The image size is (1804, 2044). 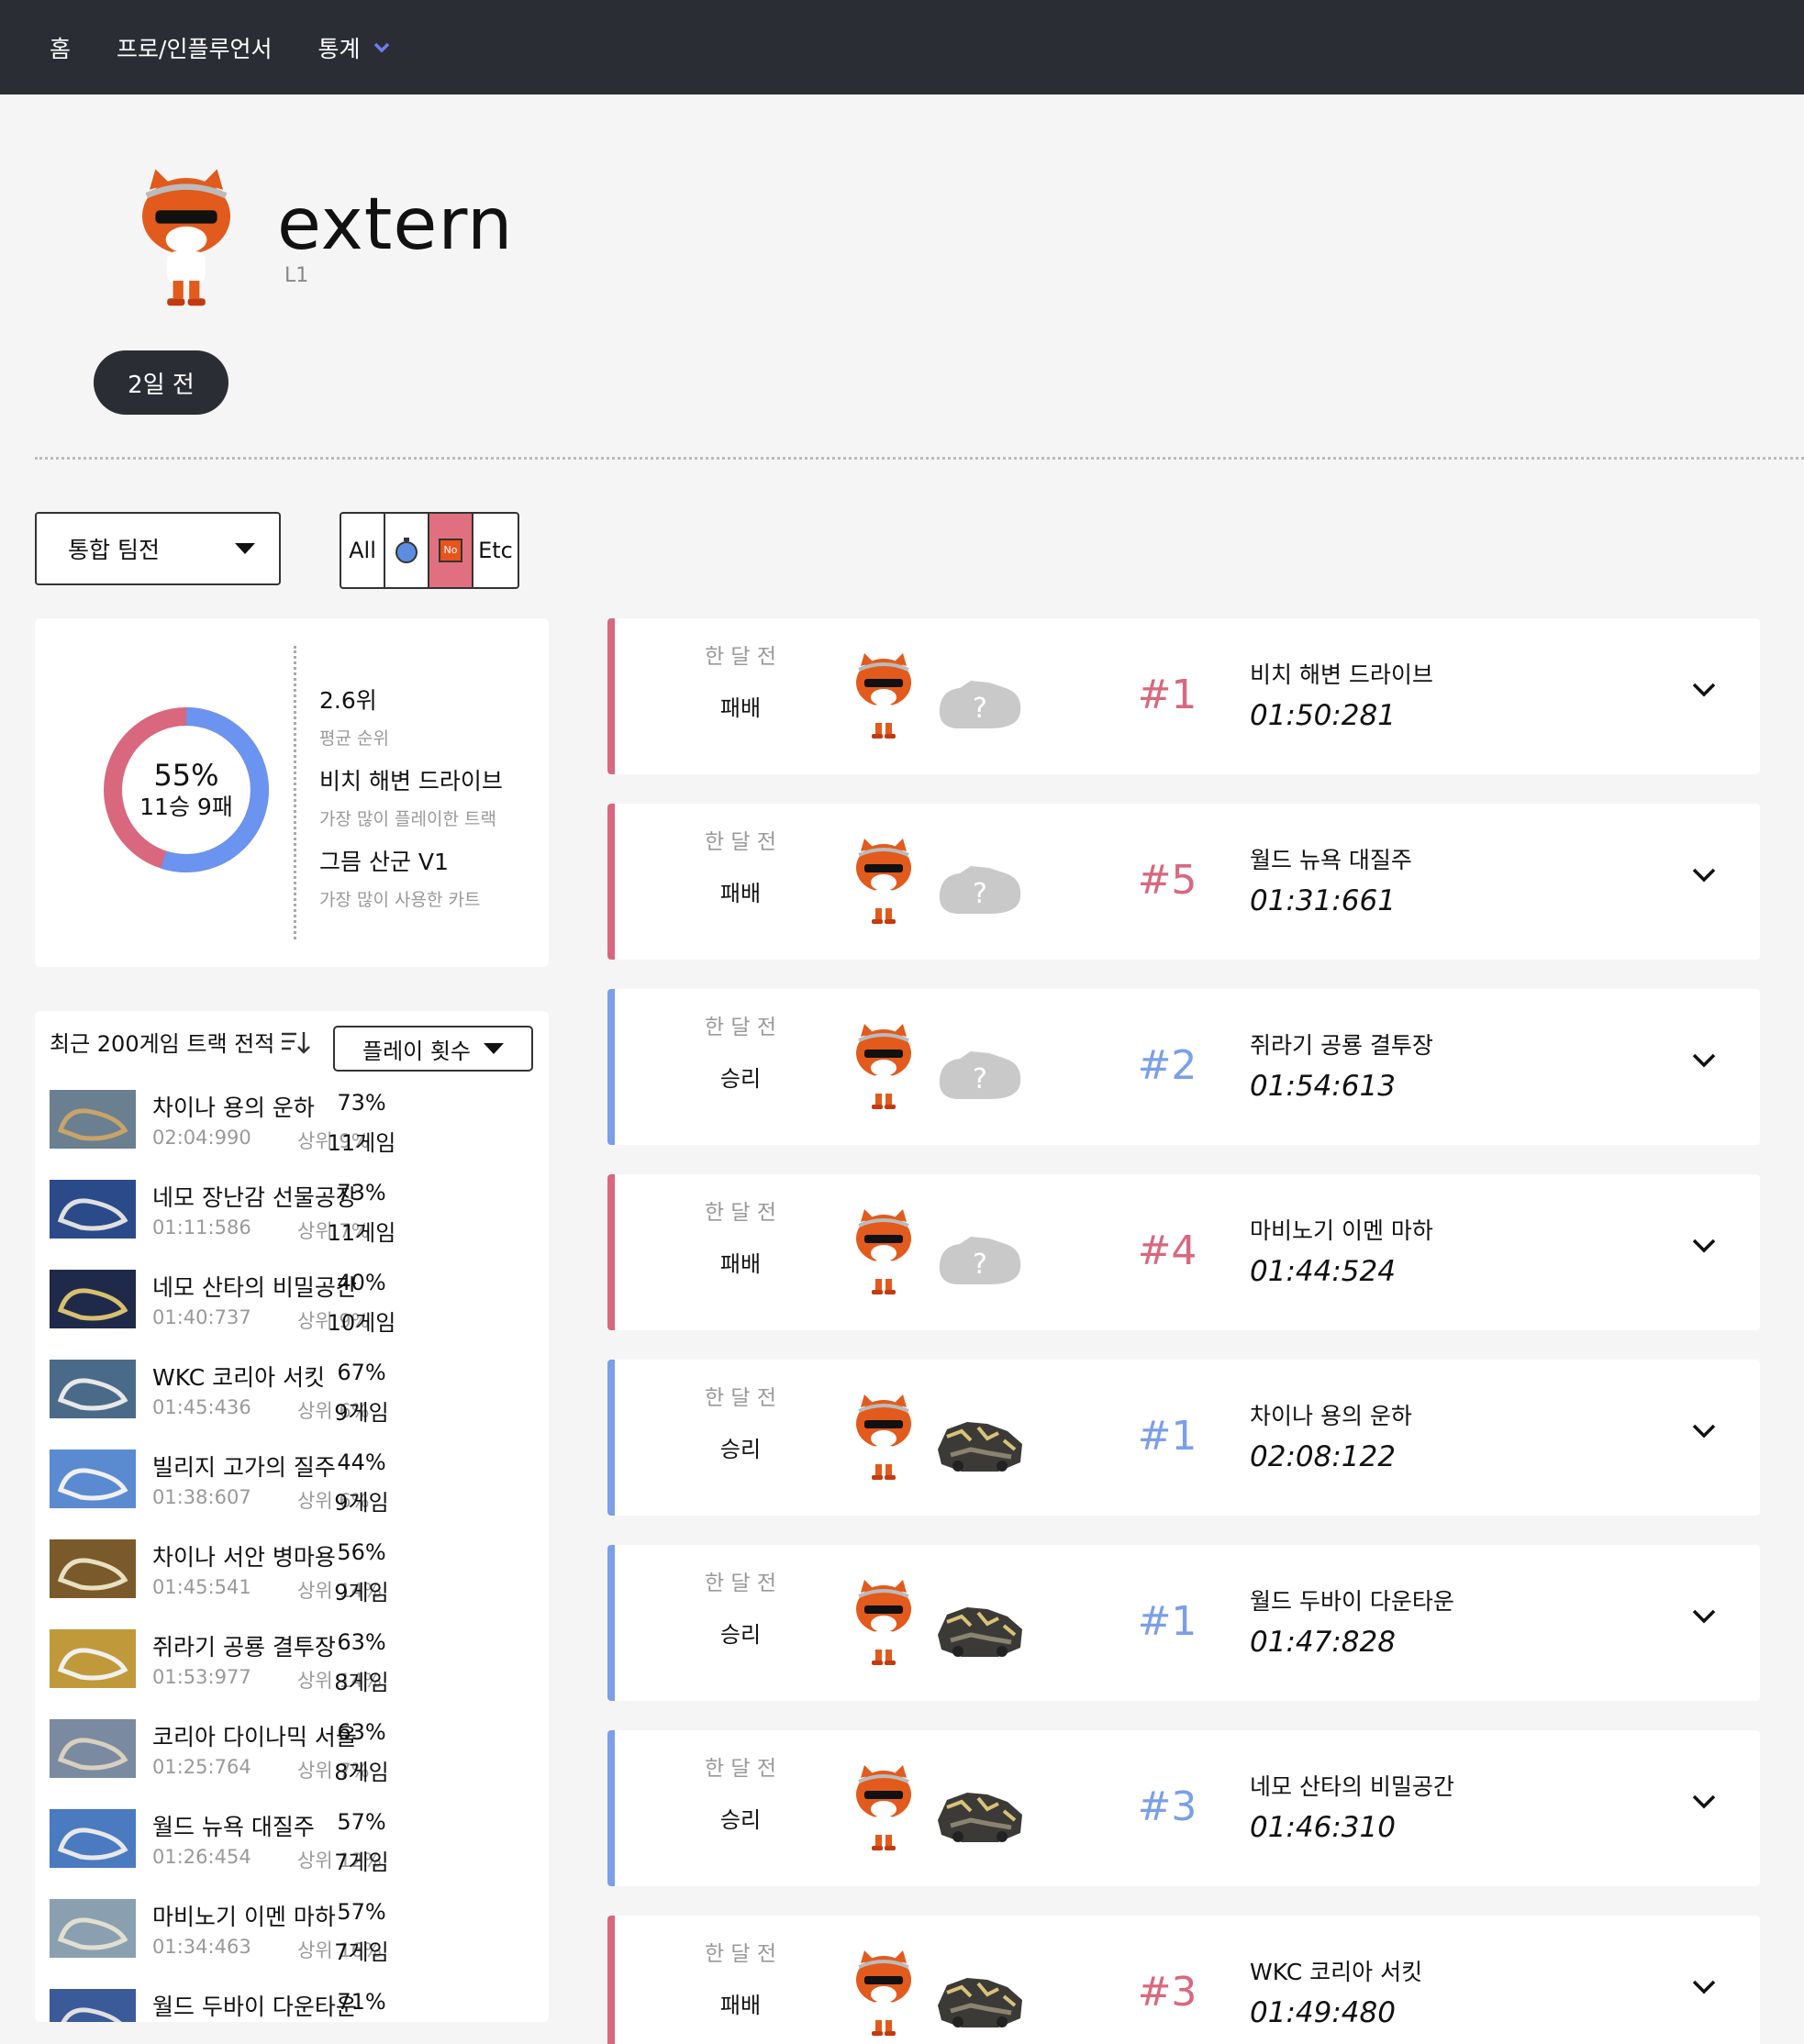 What do you see at coordinates (1167, 1807) in the screenshot?
I see `match-rank: #3` at bounding box center [1167, 1807].